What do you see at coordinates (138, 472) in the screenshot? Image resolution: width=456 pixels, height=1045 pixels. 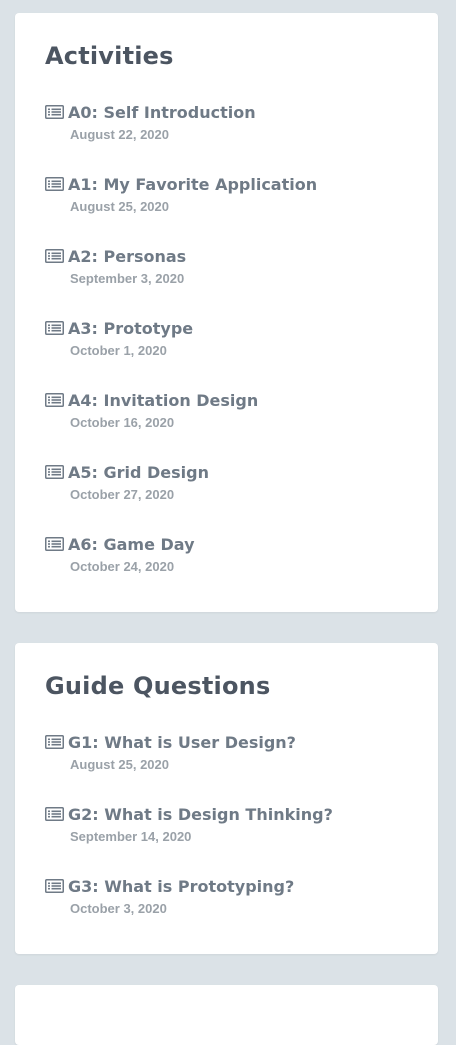 I see `activity-title: A5: Grid Design` at bounding box center [138, 472].